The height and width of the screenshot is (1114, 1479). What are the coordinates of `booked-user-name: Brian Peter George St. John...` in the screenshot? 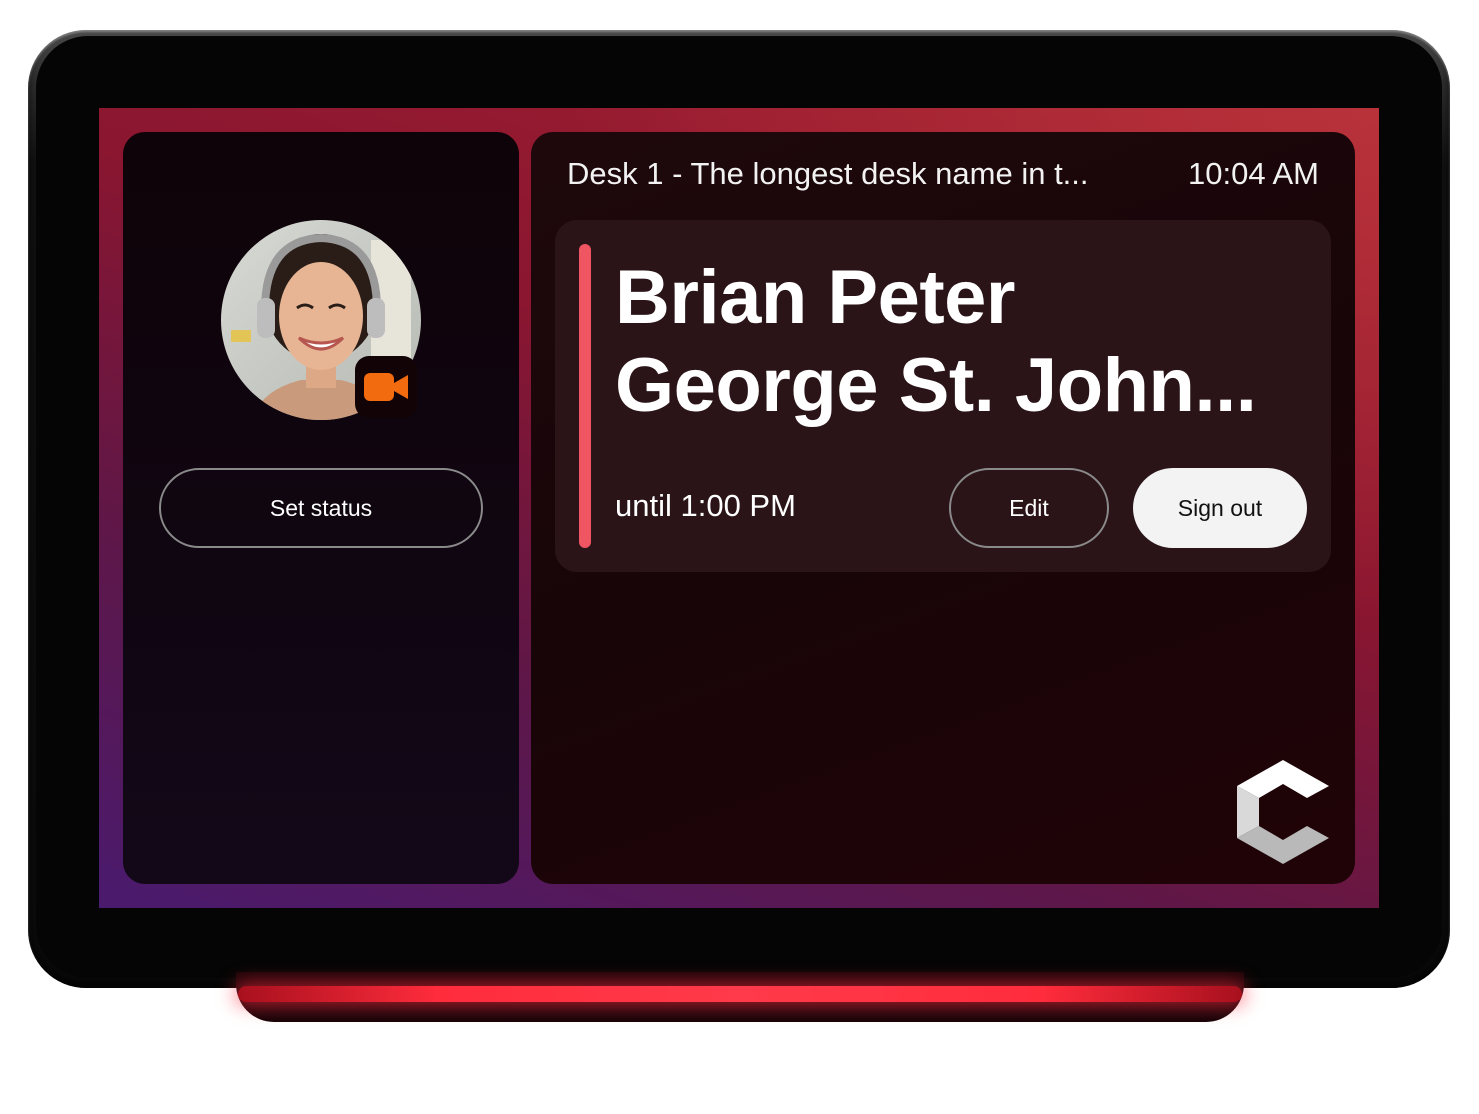 It's located at (936, 342).